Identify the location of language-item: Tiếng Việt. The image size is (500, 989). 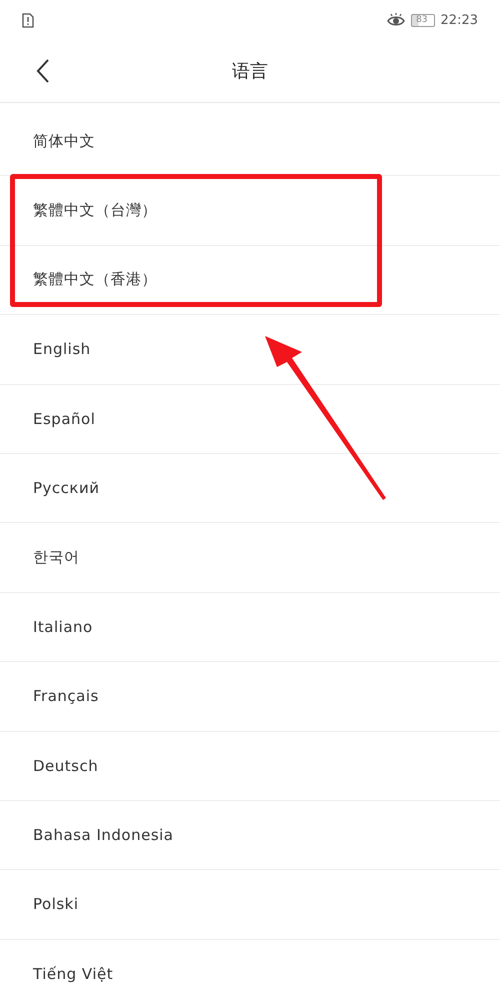
(250, 964).